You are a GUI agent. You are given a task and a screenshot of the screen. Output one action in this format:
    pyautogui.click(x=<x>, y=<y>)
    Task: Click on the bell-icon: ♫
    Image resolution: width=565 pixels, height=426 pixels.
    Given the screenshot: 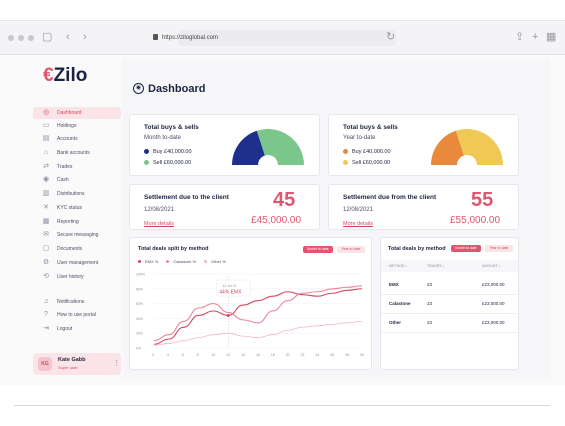 What is the action you would take?
    pyautogui.click(x=46, y=301)
    